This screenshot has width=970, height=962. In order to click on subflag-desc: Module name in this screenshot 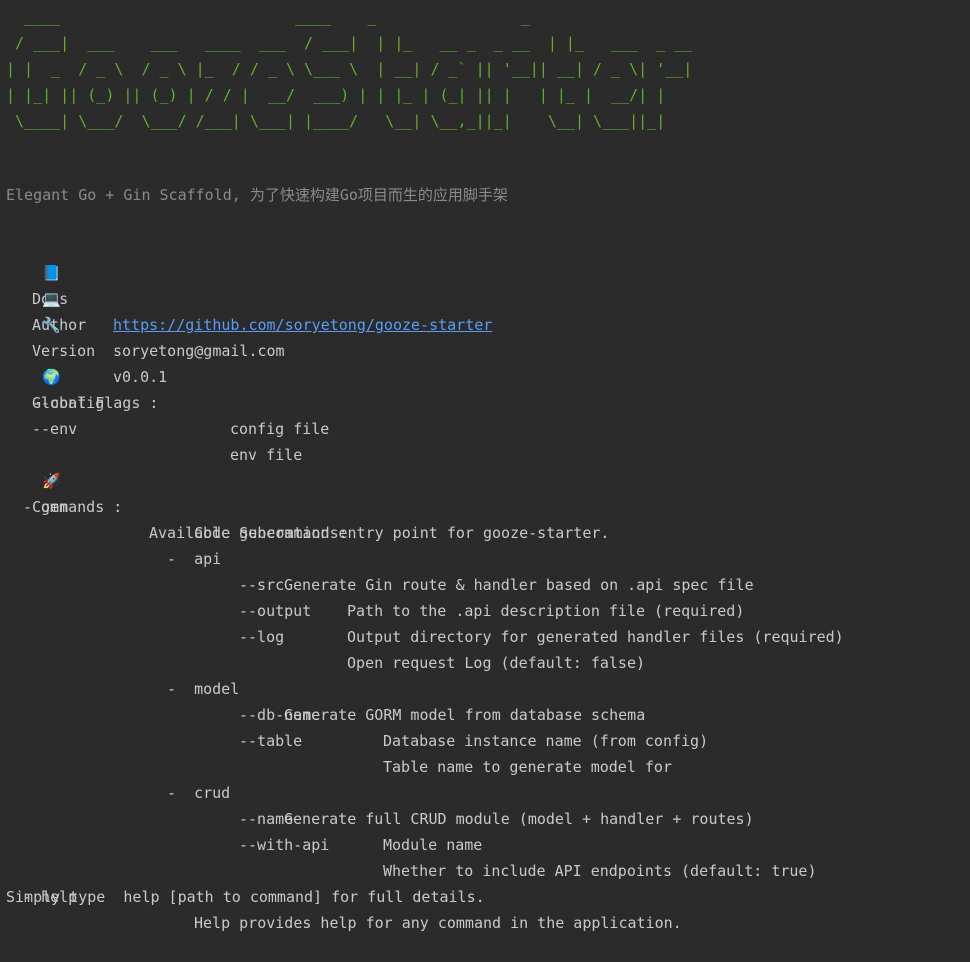, I will do `click(433, 845)`.